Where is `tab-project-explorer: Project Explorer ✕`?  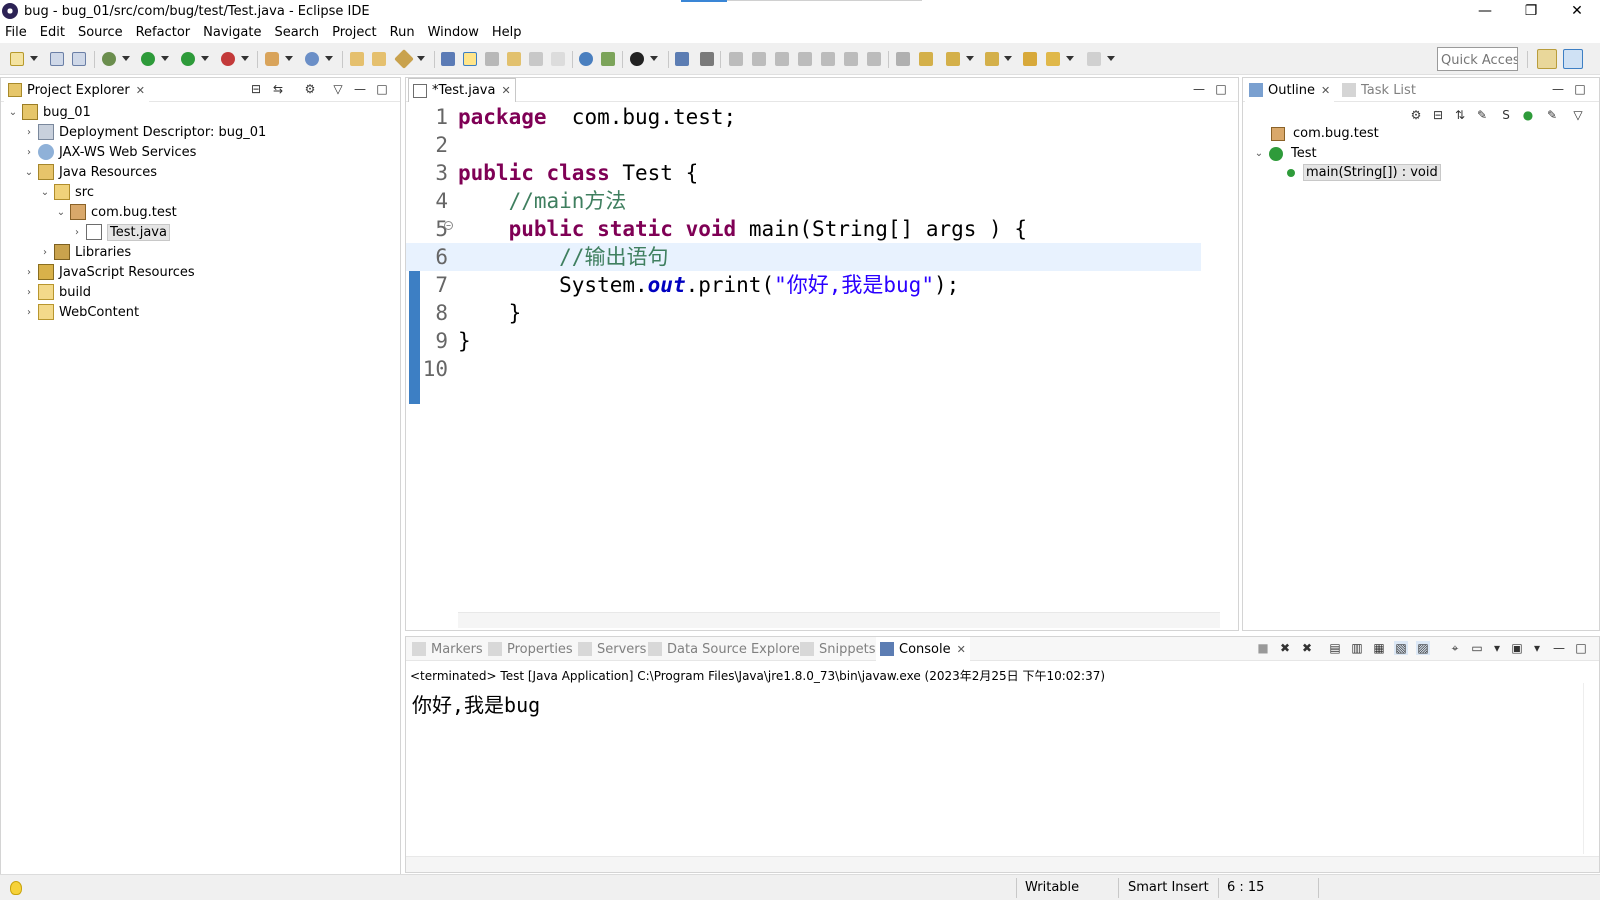 tab-project-explorer: Project Explorer ✕ is located at coordinates (76, 90).